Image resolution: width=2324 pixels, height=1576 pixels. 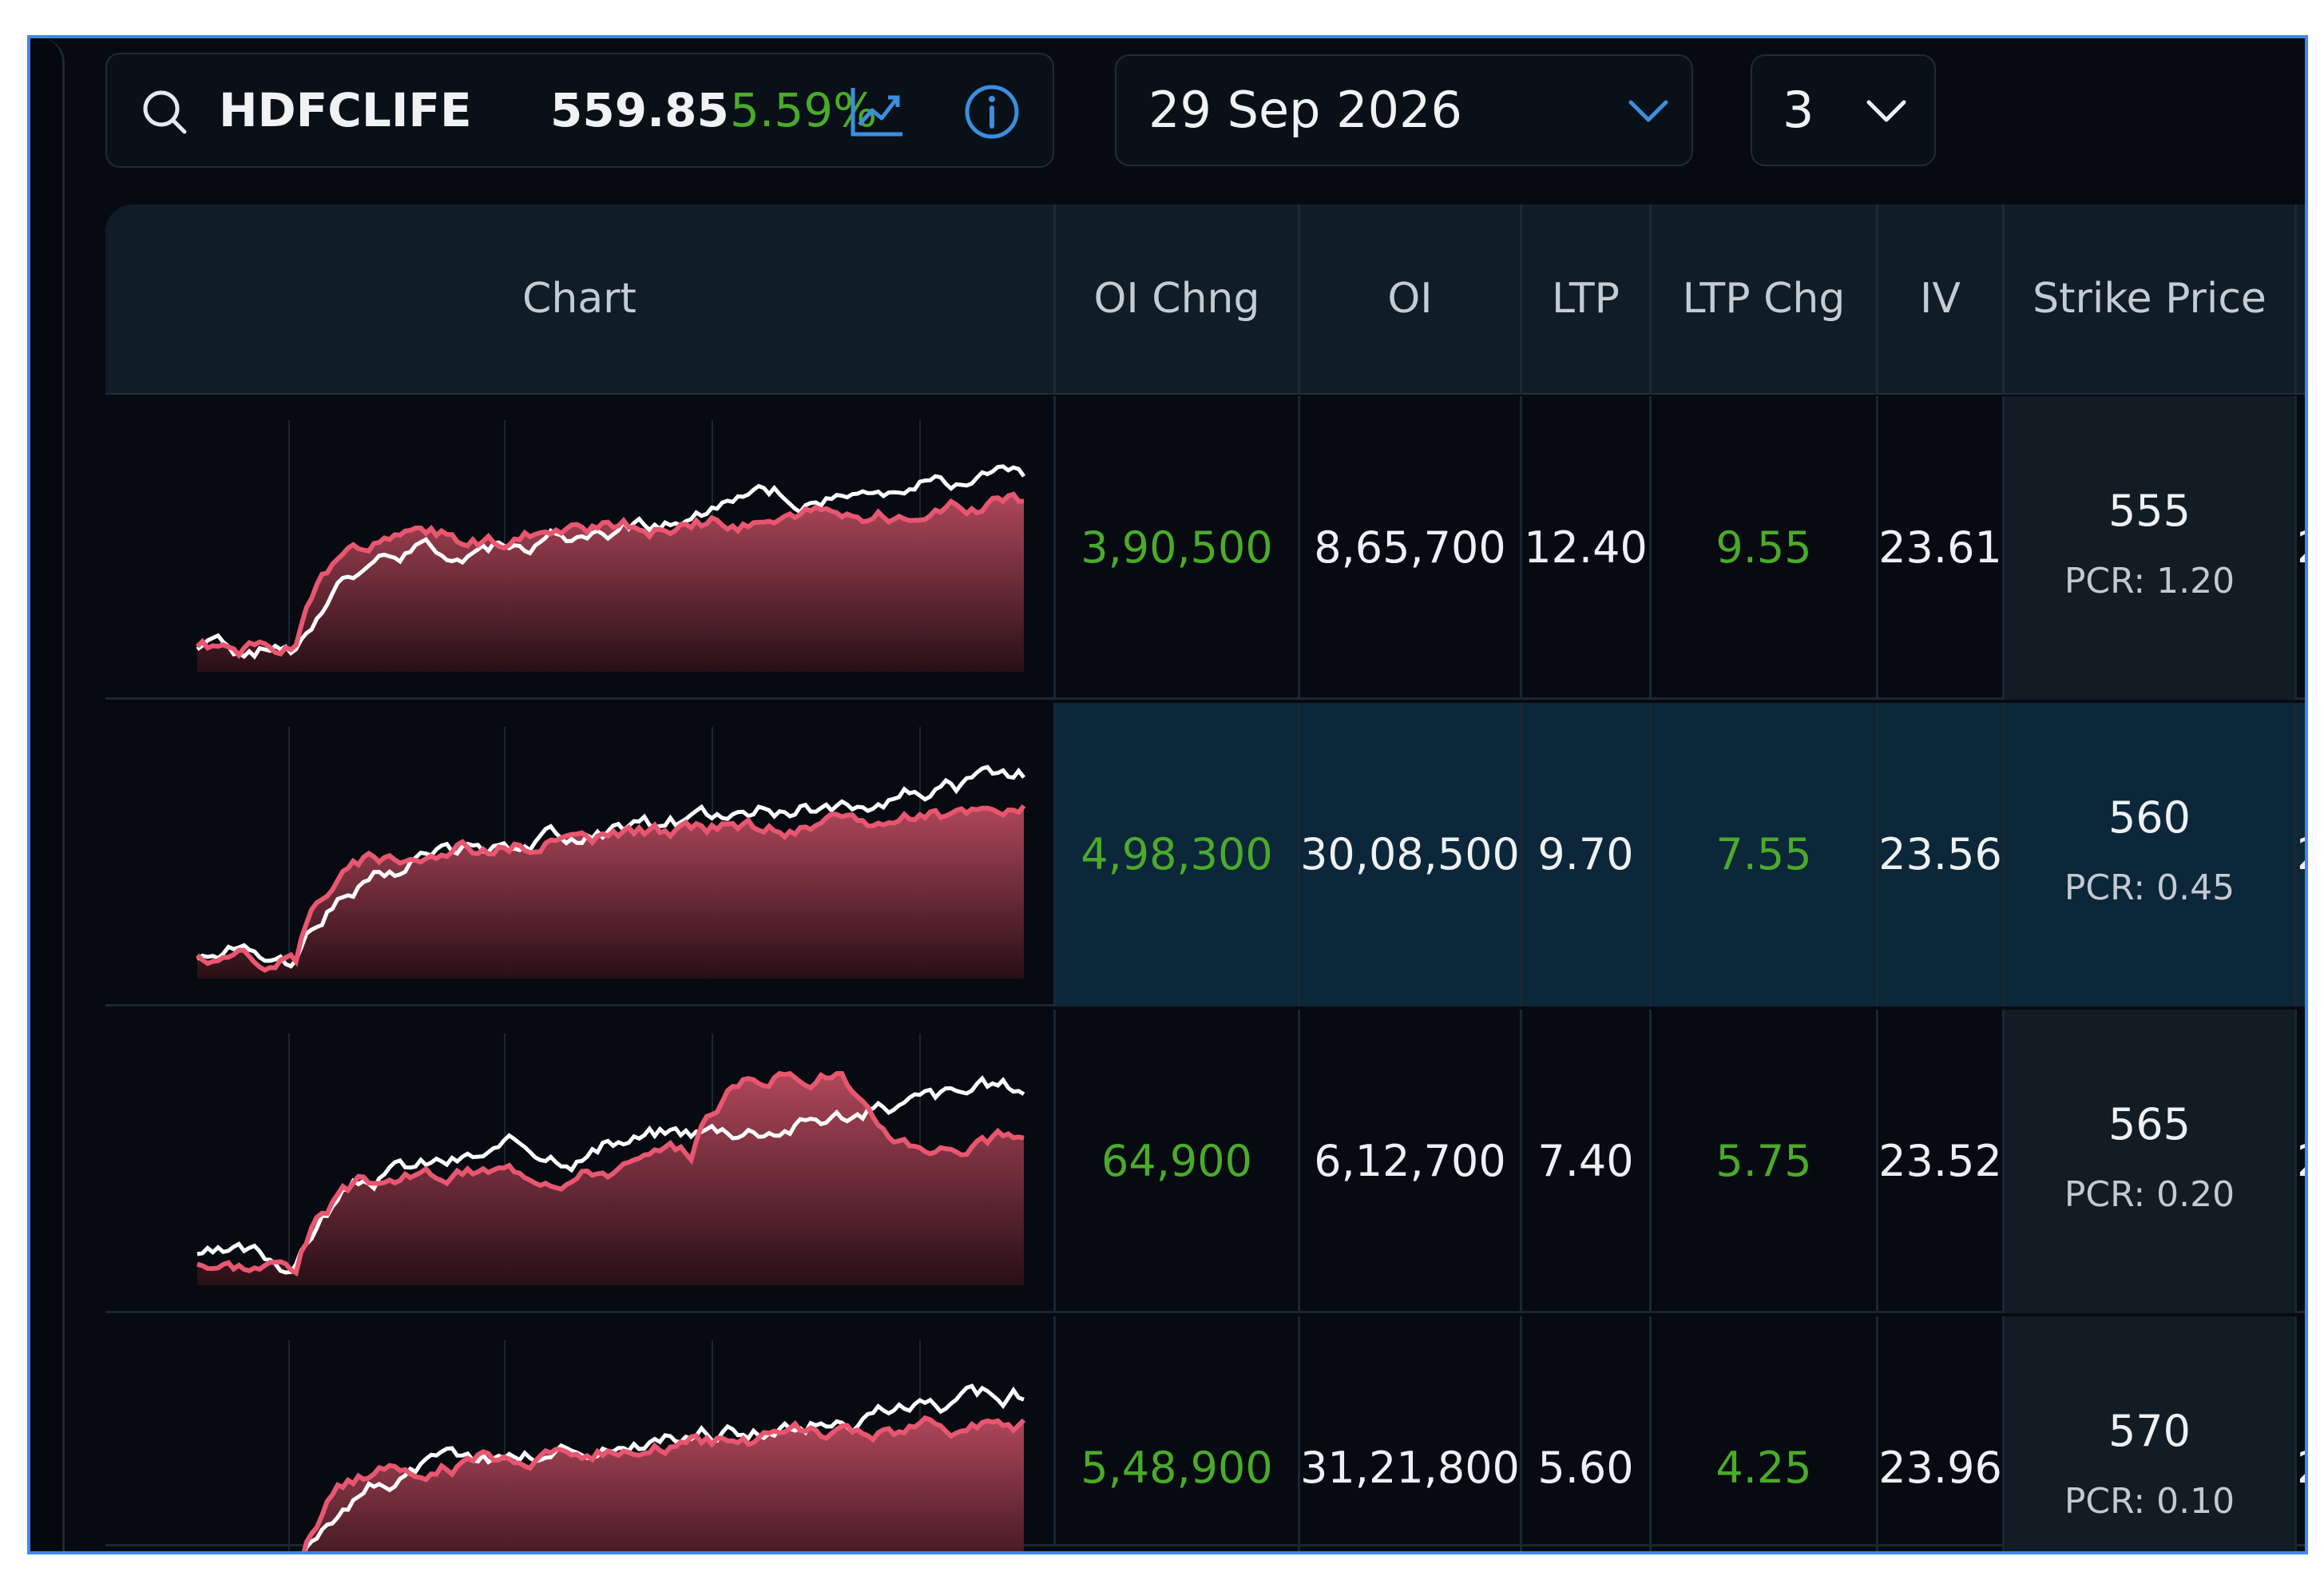 I want to click on expiry-date-value: 29 Sep 2026, so click(x=1305, y=110).